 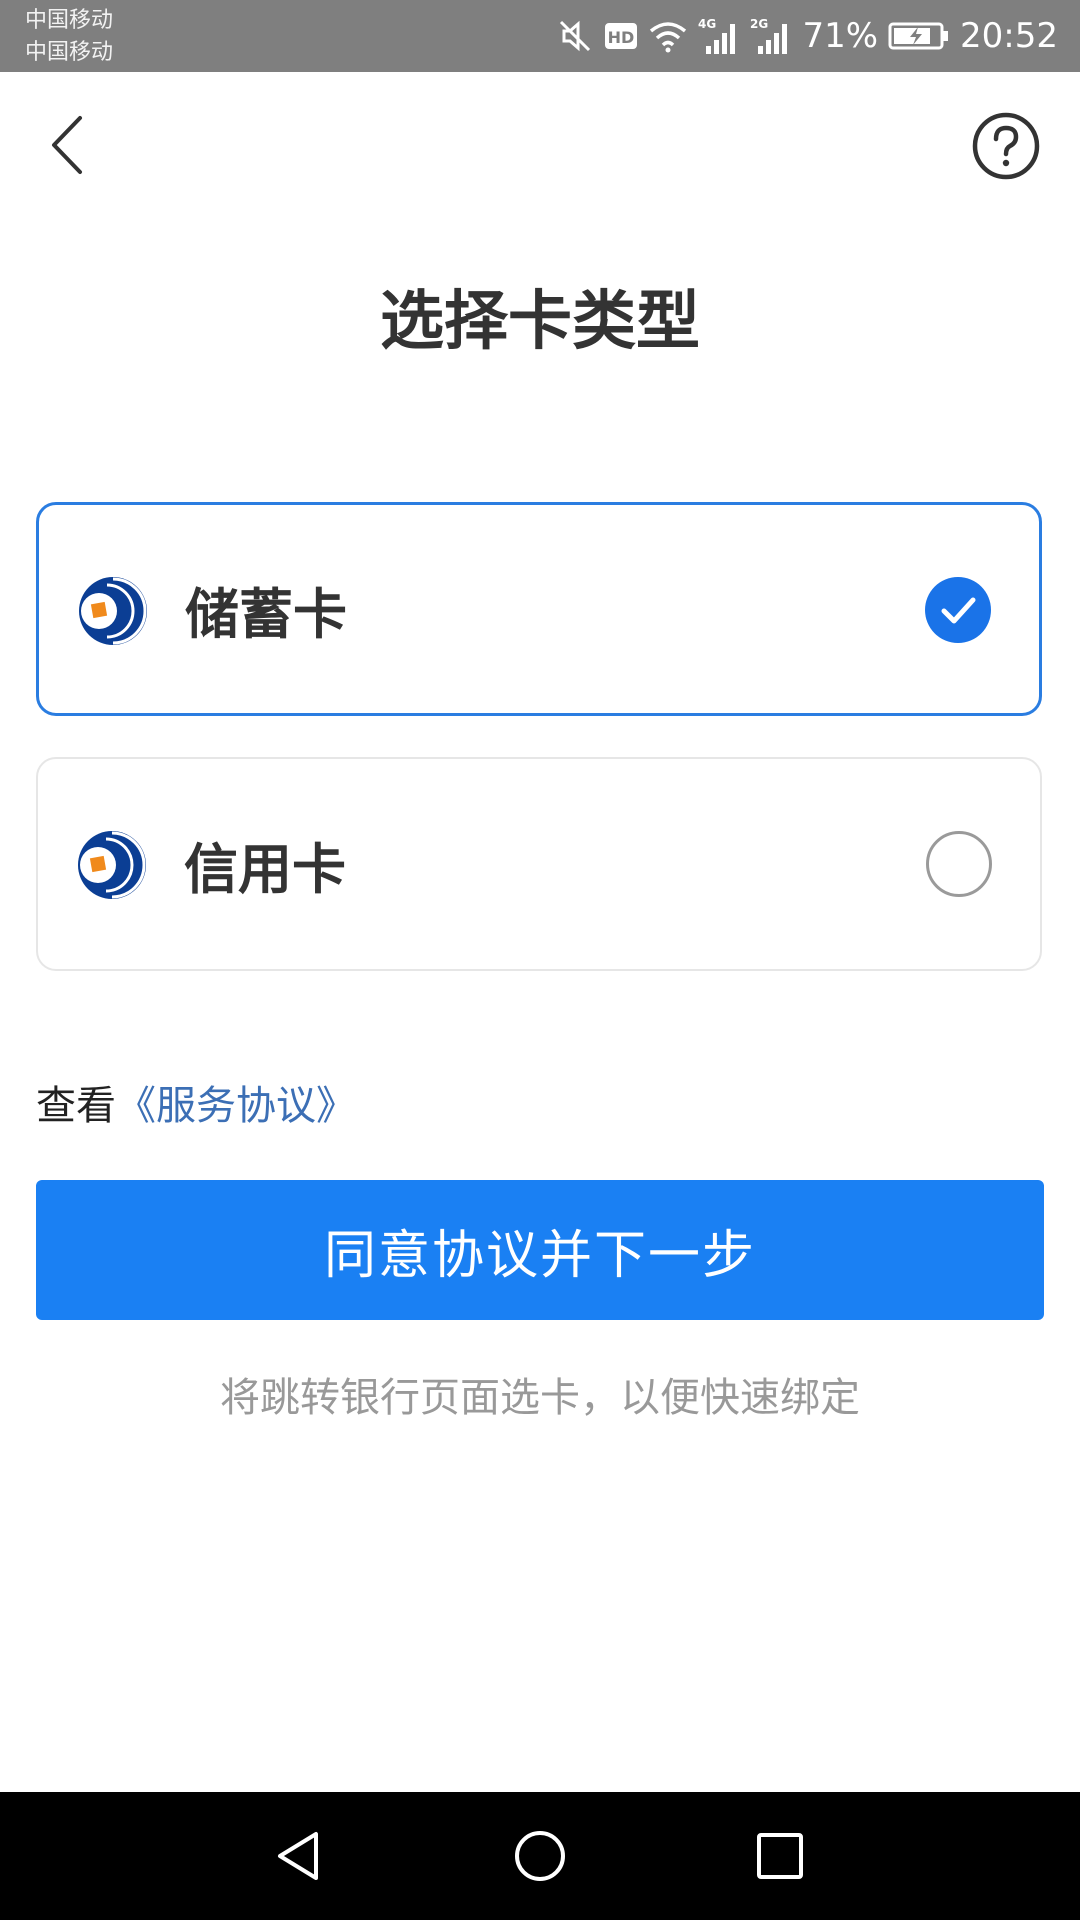 I want to click on card-label-credit: 信用卡, so click(x=265, y=869).